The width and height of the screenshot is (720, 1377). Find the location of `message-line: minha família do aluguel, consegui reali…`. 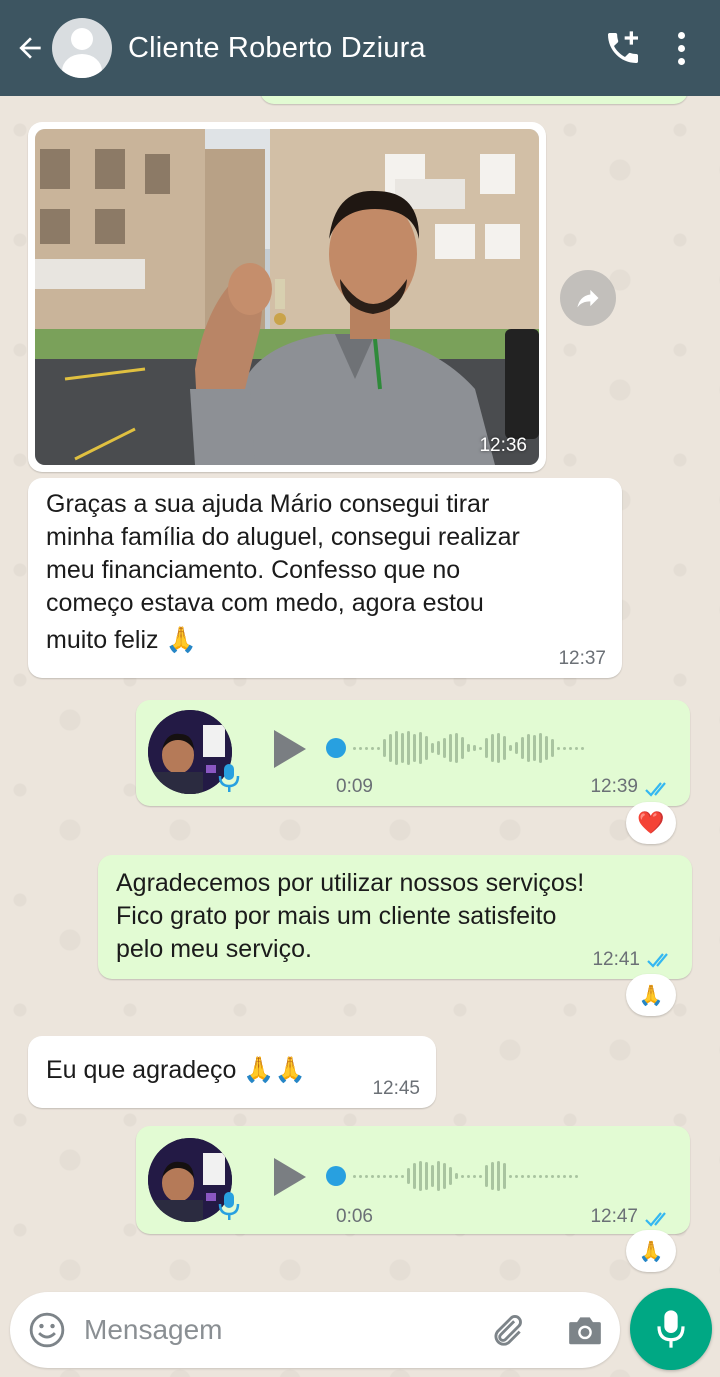

message-line: minha família do aluguel, consegui reali… is located at coordinates (283, 537).